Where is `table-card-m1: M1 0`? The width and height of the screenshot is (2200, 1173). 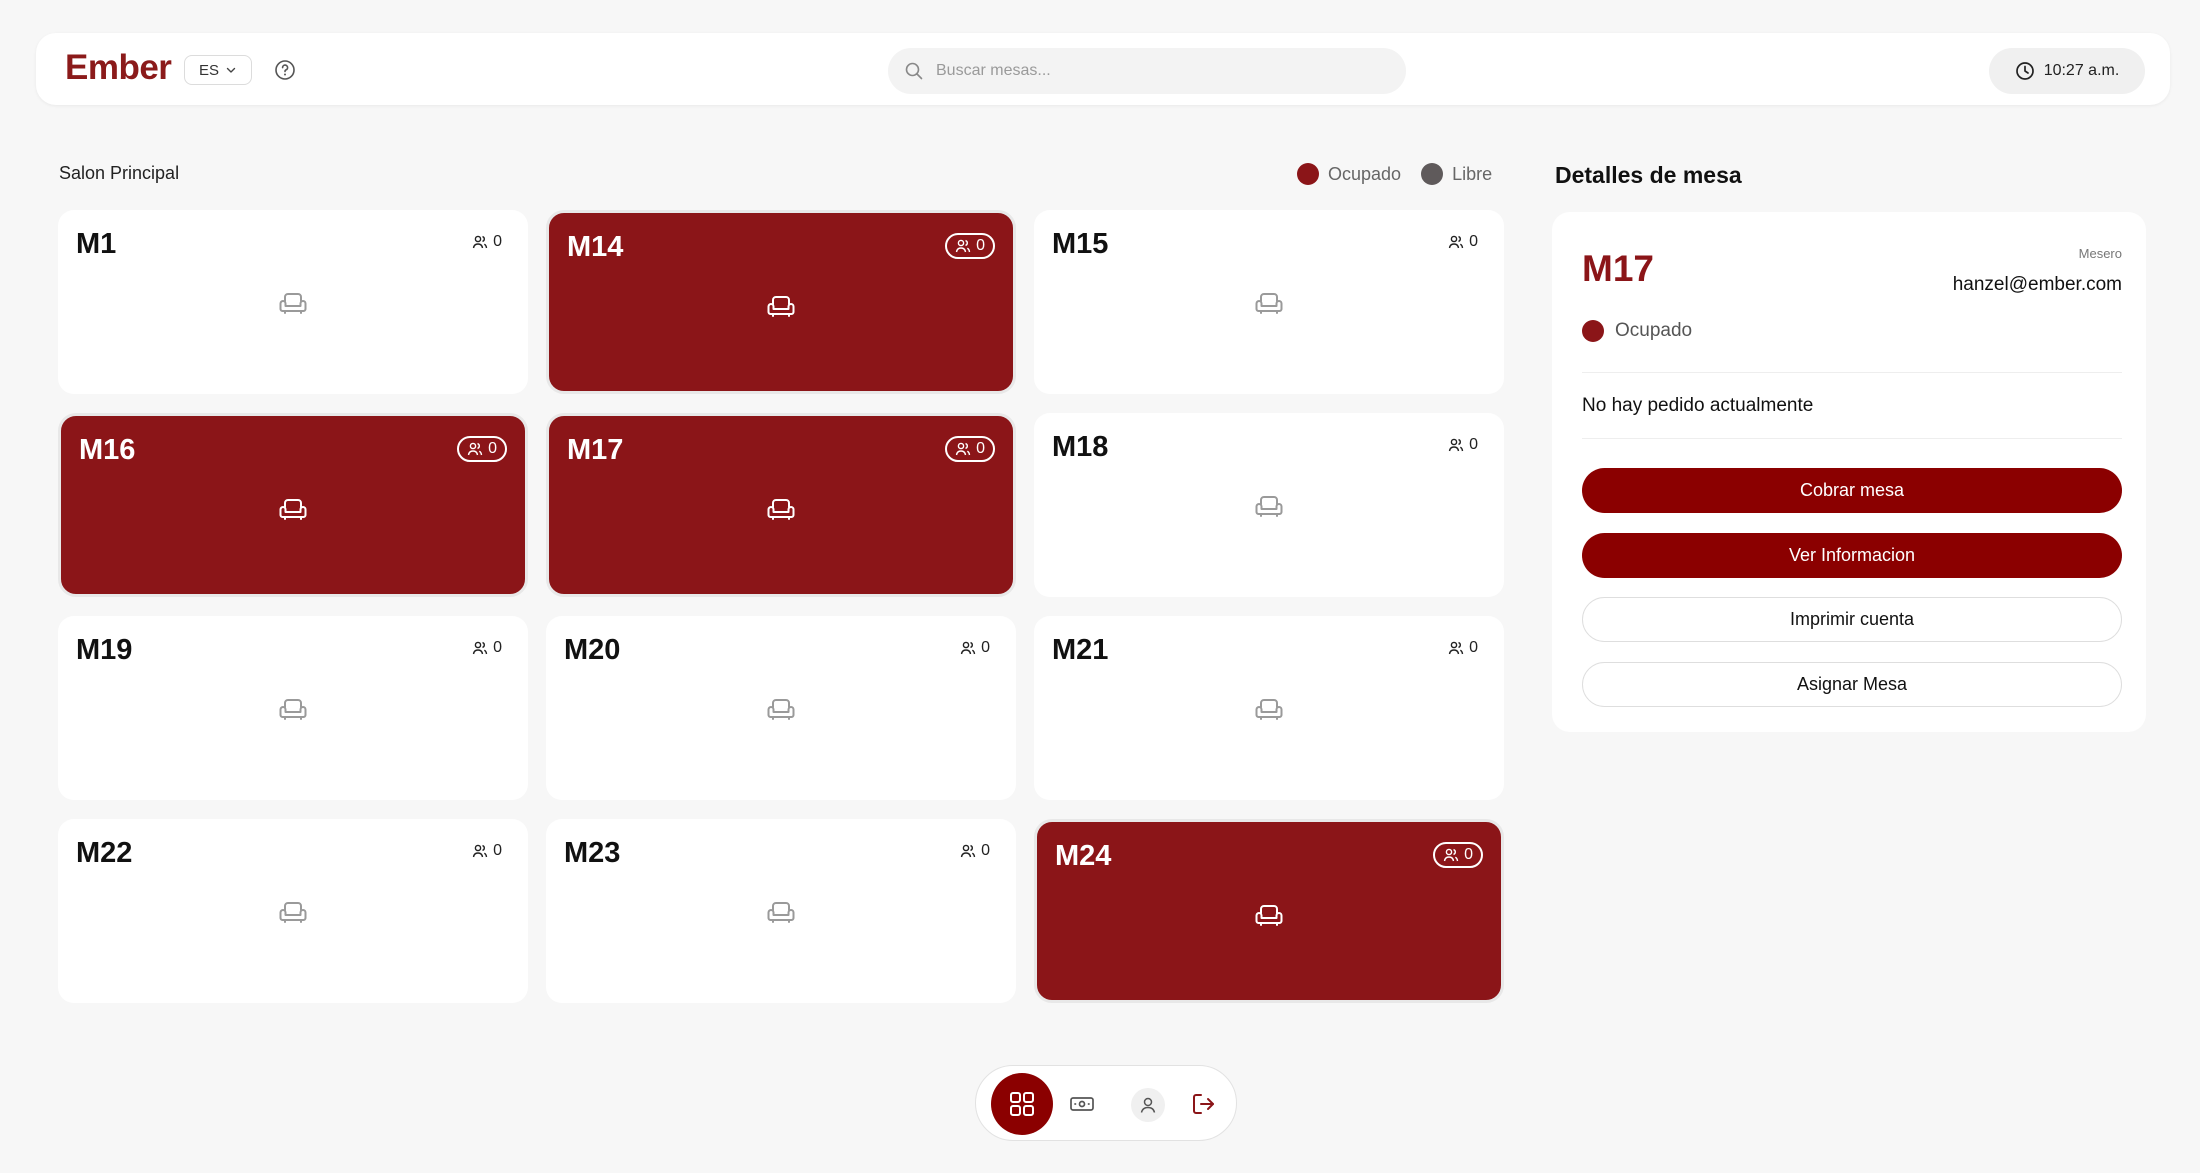
table-card-m1: M1 0 is located at coordinates (293, 302).